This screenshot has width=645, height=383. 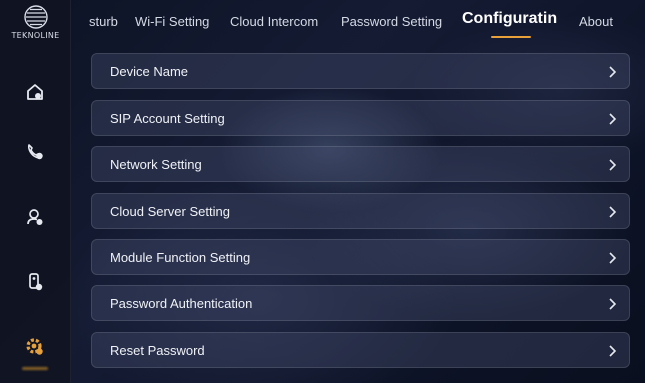 I want to click on tab-cloud-intercom: Cloud Intercom, so click(x=274, y=21).